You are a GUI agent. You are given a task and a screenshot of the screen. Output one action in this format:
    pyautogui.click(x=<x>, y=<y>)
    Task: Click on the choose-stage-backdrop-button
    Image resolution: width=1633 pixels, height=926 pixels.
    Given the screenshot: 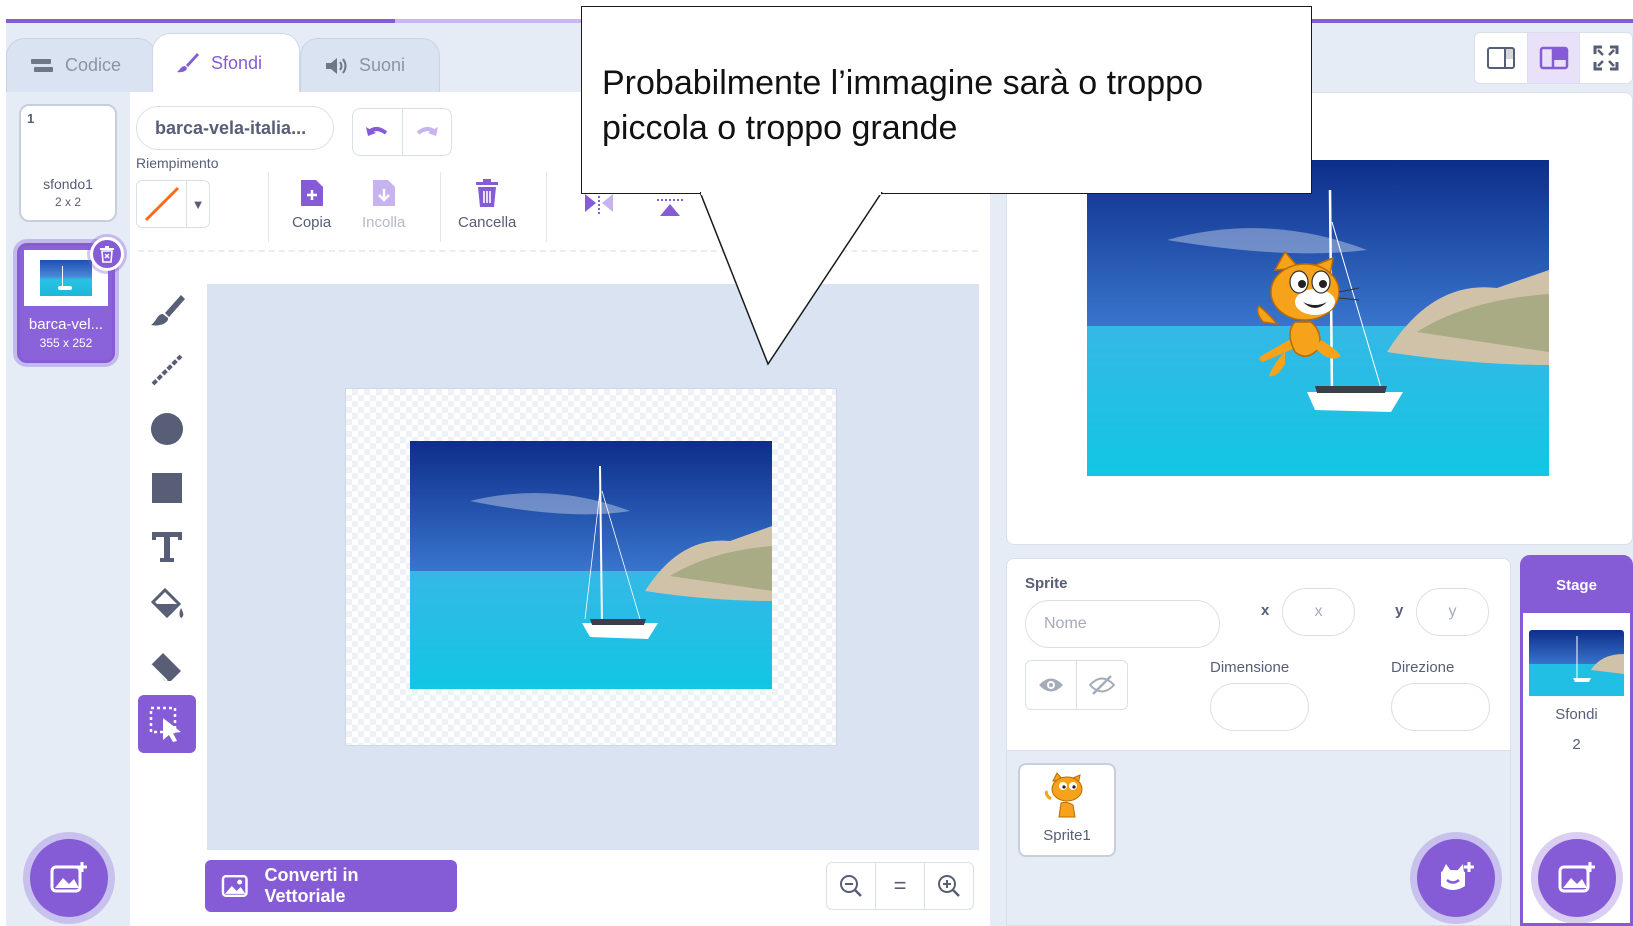 What is the action you would take?
    pyautogui.click(x=1577, y=878)
    